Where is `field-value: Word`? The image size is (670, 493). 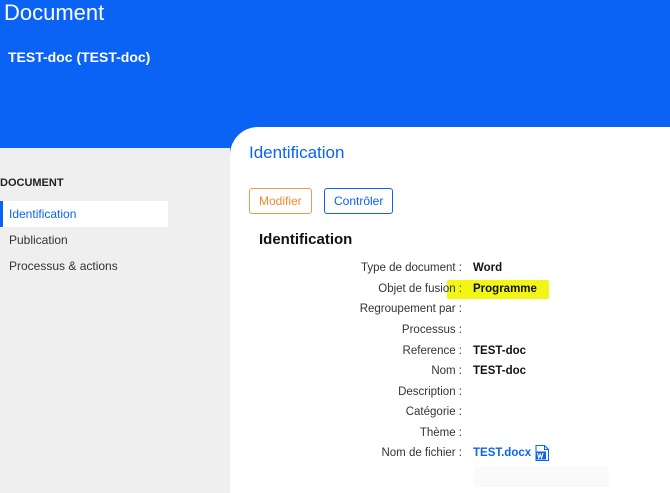 field-value: Word is located at coordinates (488, 268).